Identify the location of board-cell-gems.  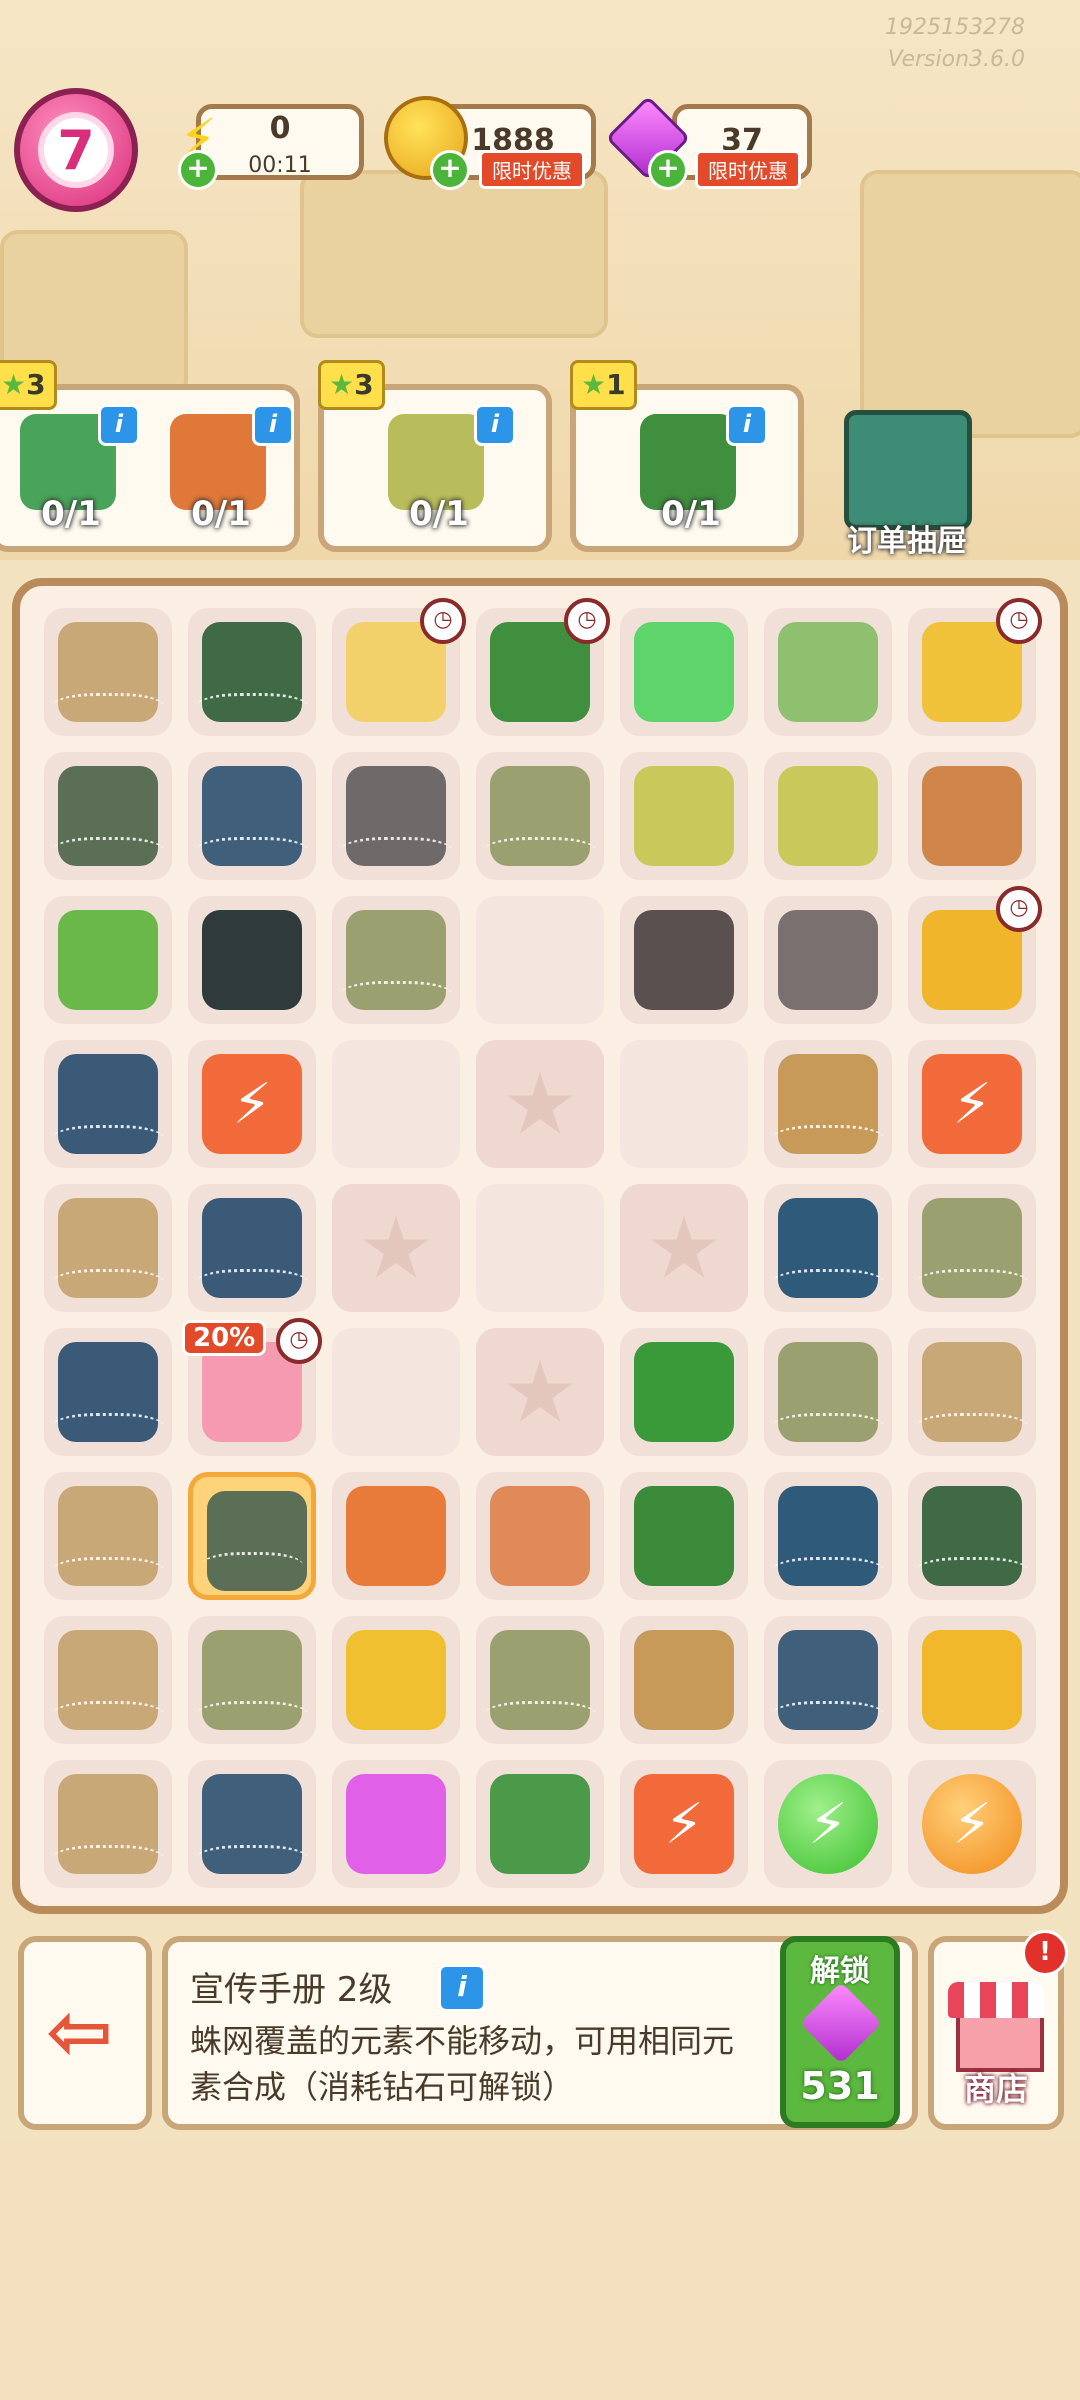
(396, 1824).